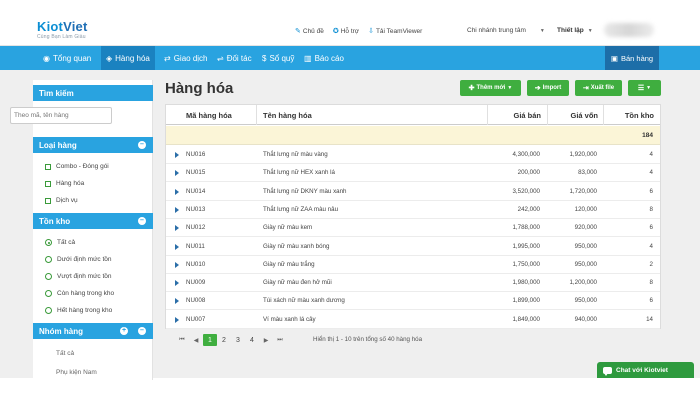 The width and height of the screenshot is (700, 400). What do you see at coordinates (278, 58) in the screenshot?
I see `nav-item-cashbook: $ Sổ quỹ` at bounding box center [278, 58].